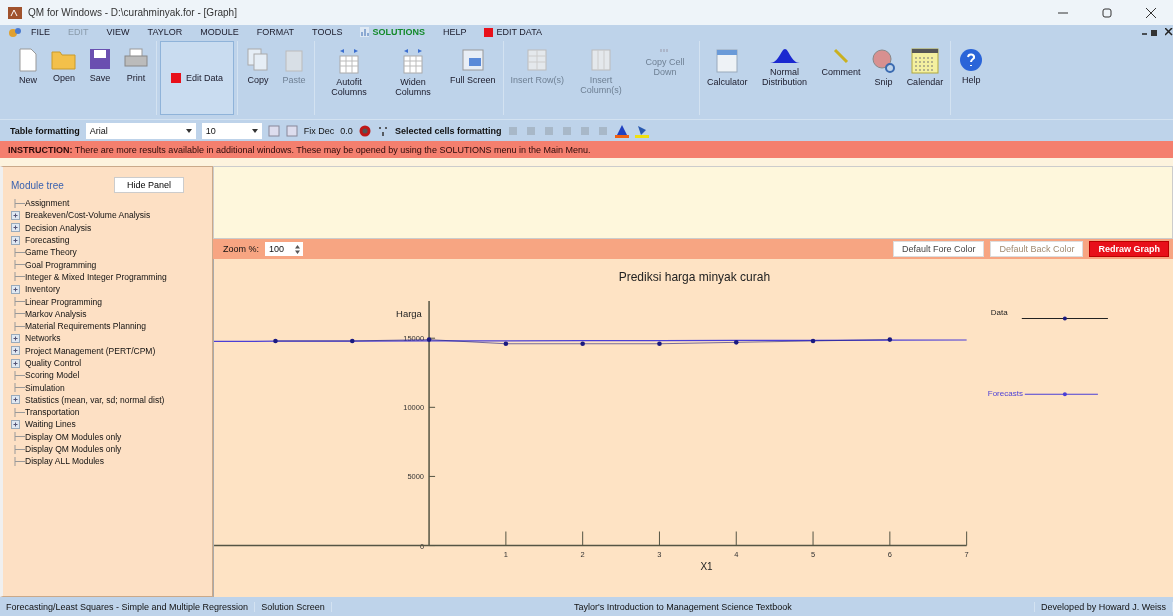 This screenshot has height=616, width=1173. I want to click on toolbar-button: Snip, so click(883, 78).